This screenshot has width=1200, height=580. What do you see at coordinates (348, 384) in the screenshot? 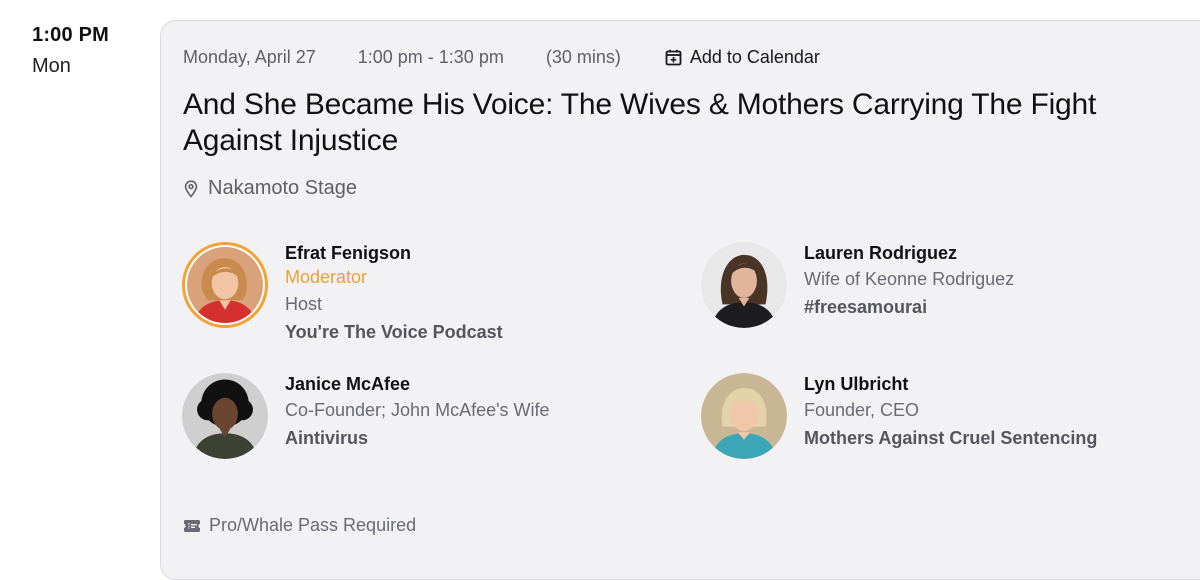
I see `speaker-name: Janice McAfee` at bounding box center [348, 384].